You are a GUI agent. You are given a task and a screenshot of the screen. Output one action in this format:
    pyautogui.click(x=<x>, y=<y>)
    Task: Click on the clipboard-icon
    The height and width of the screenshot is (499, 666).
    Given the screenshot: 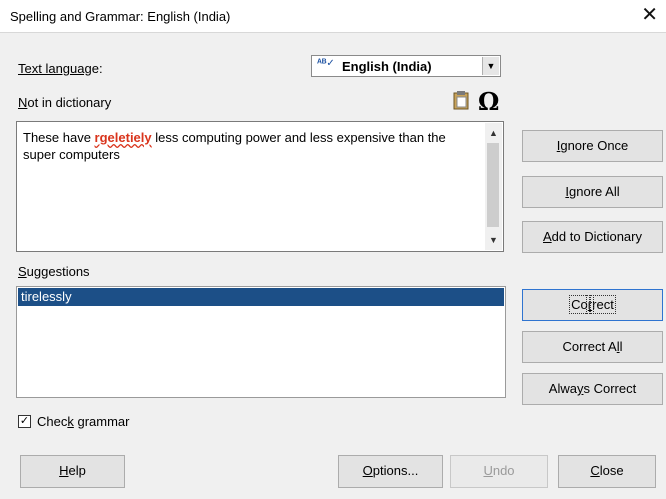 What is the action you would take?
    pyautogui.click(x=461, y=102)
    